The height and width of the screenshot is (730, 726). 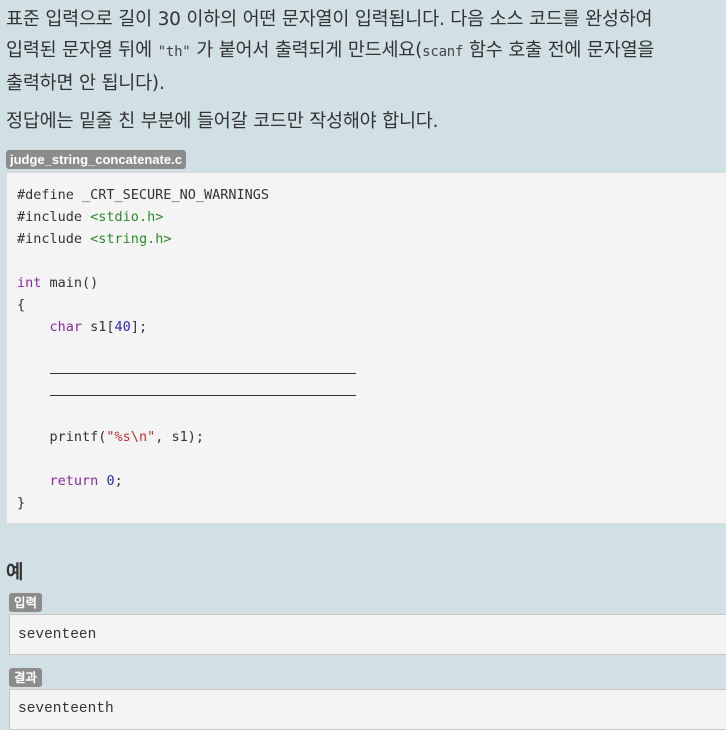 What do you see at coordinates (306, 50) in the screenshot?
I see `statement-line-2-mid: 가 붙어서 출력되게 만드세요(` at bounding box center [306, 50].